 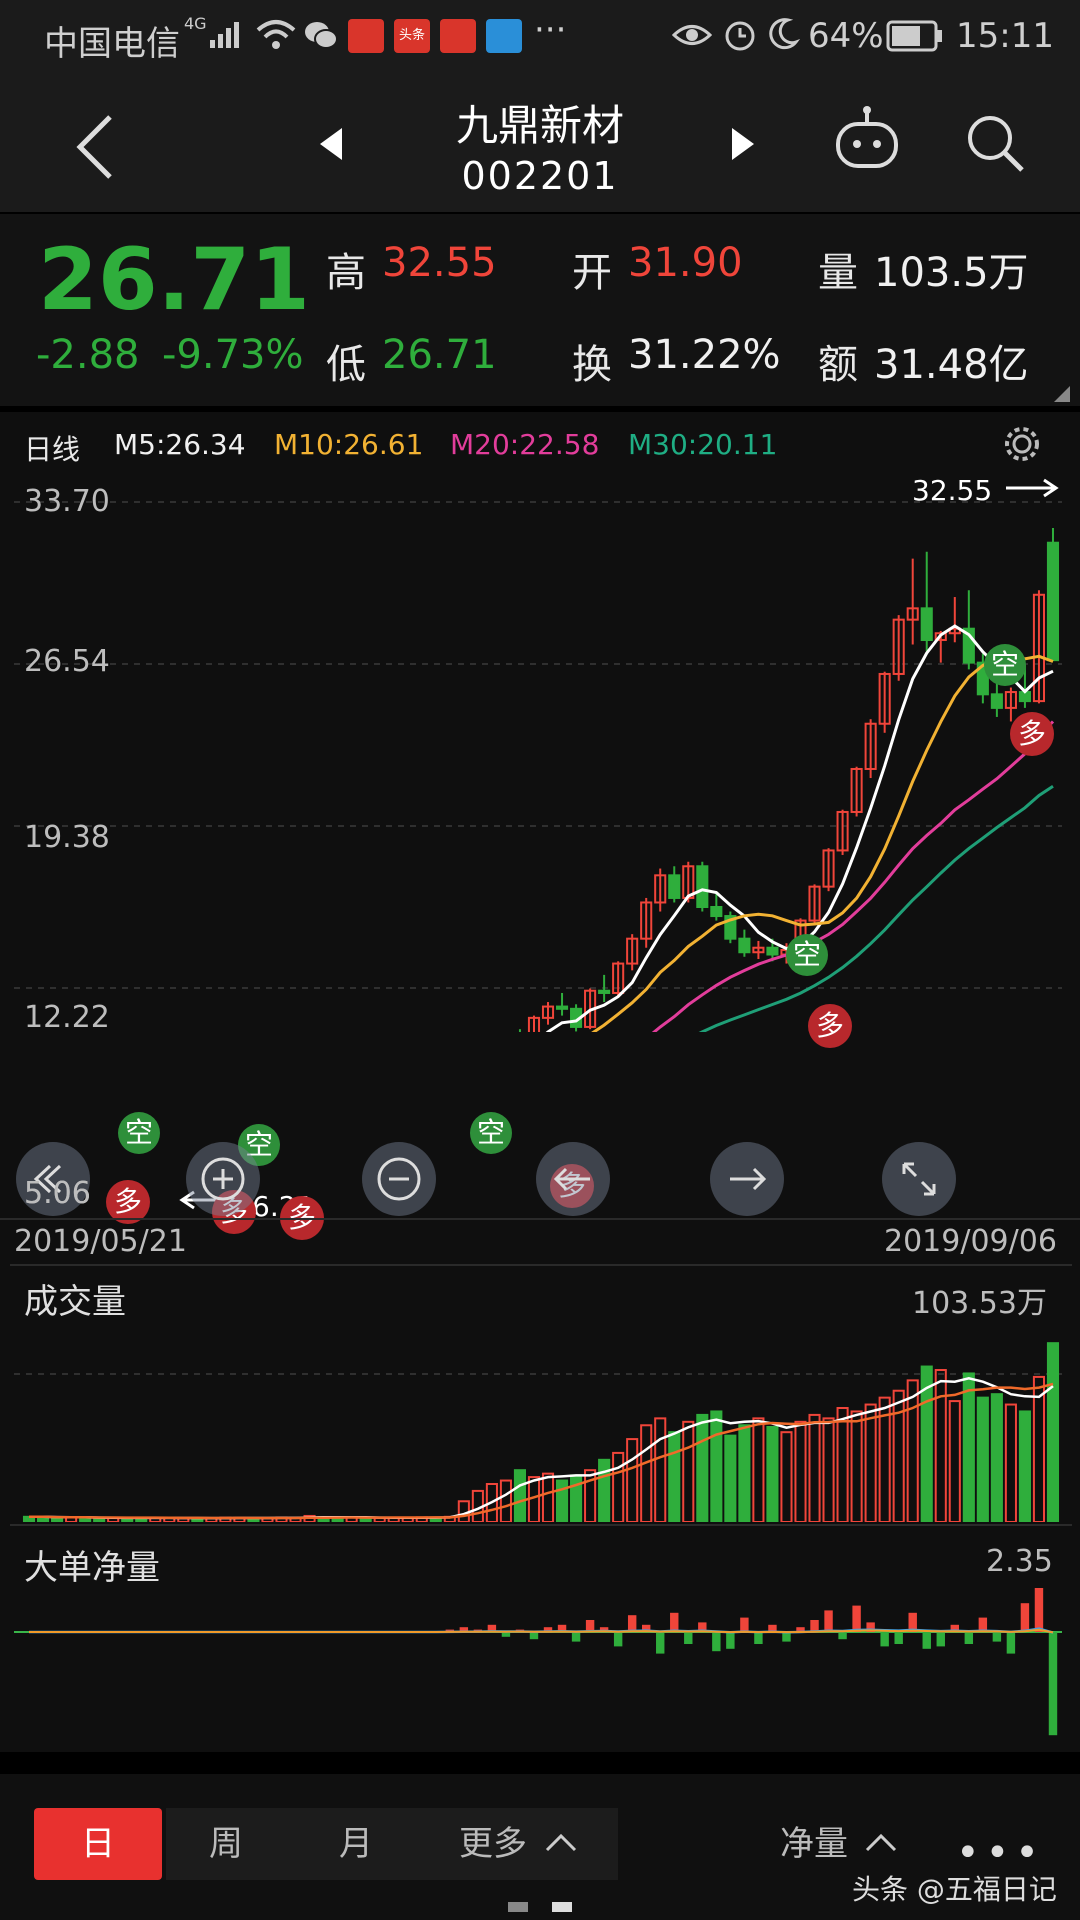 What do you see at coordinates (747, 1179) in the screenshot?
I see `scroll-forward-button` at bounding box center [747, 1179].